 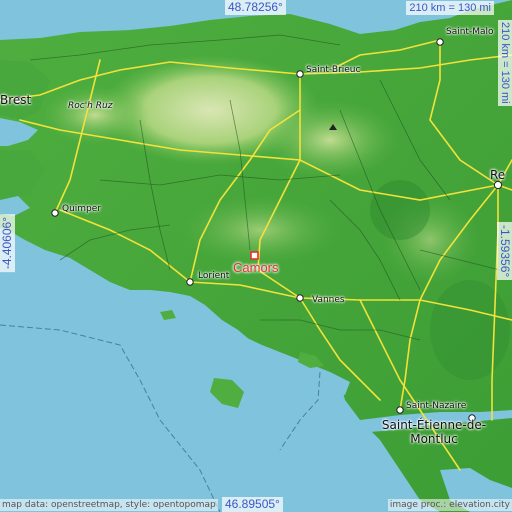 I want to click on place-saint-etienne-de-montluc: Saint-Étienne-de-Montluc, so click(x=434, y=432).